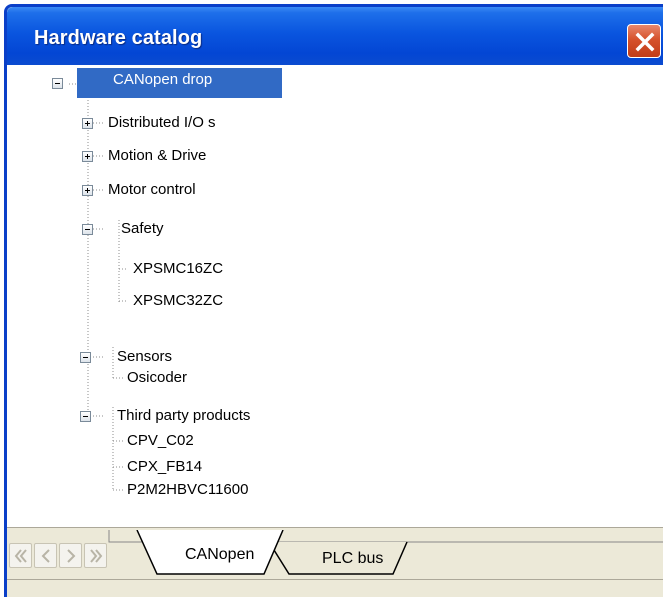 This screenshot has width=663, height=597. I want to click on collapse-toggle-safety, so click(87, 229).